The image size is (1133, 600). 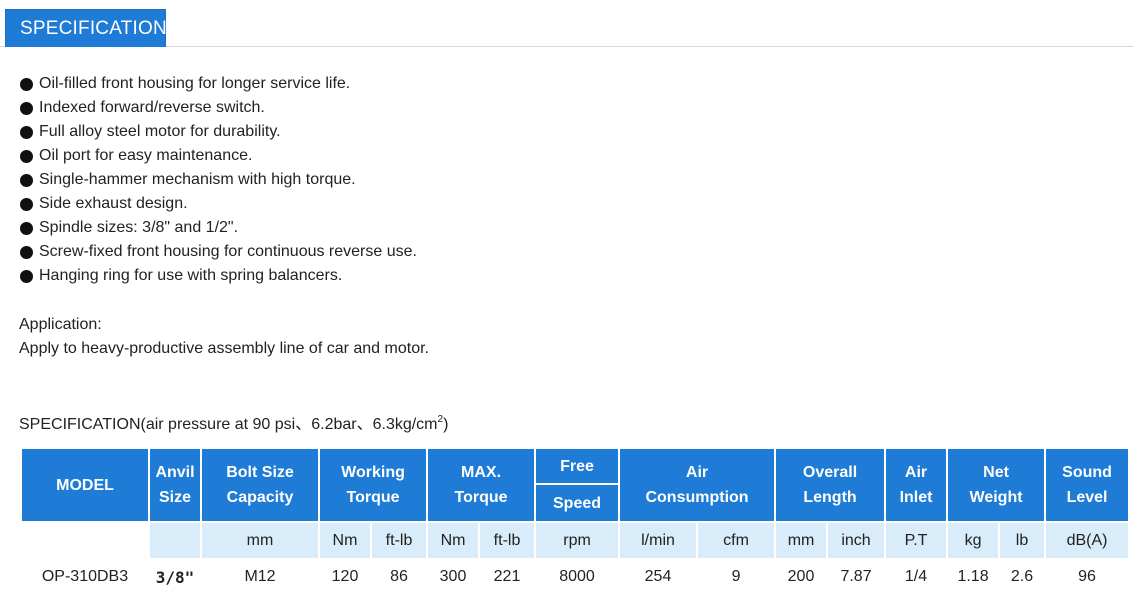 What do you see at coordinates (736, 576) in the screenshot?
I see `cell-air-cfm: 9` at bounding box center [736, 576].